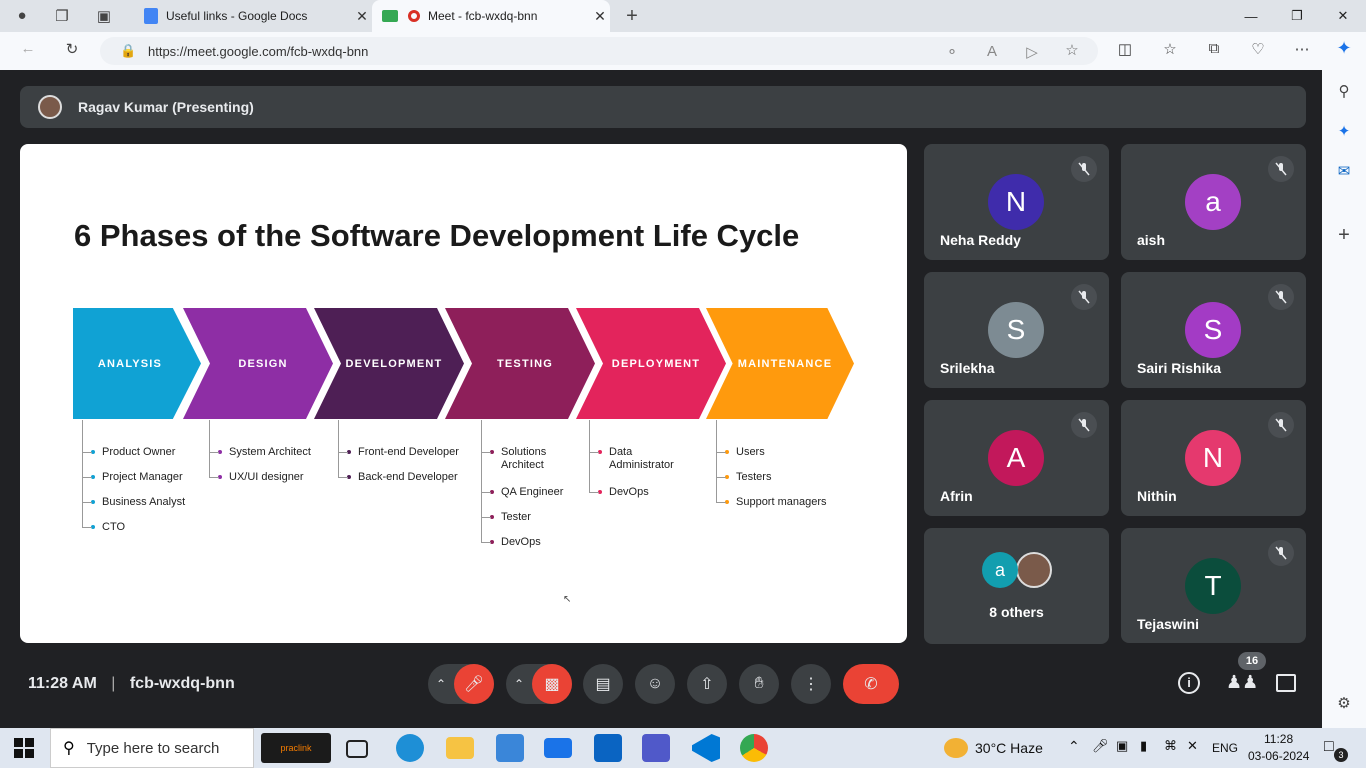 Image resolution: width=1366 pixels, height=768 pixels. Describe the element at coordinates (629, 492) in the screenshot. I see `phase-role-item: DevOps` at that location.